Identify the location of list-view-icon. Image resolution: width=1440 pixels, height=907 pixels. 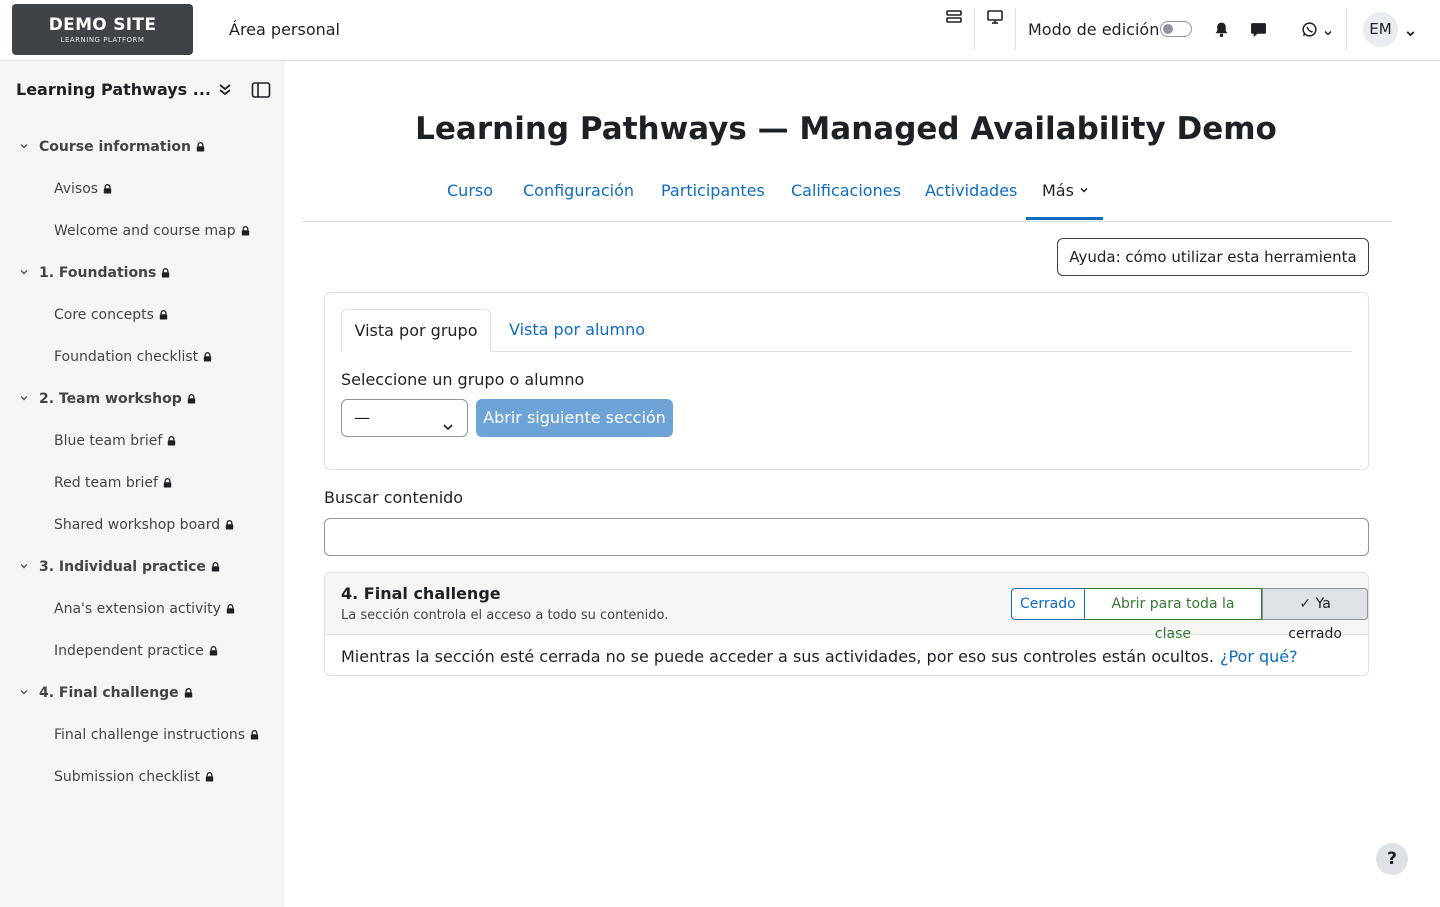
(954, 19).